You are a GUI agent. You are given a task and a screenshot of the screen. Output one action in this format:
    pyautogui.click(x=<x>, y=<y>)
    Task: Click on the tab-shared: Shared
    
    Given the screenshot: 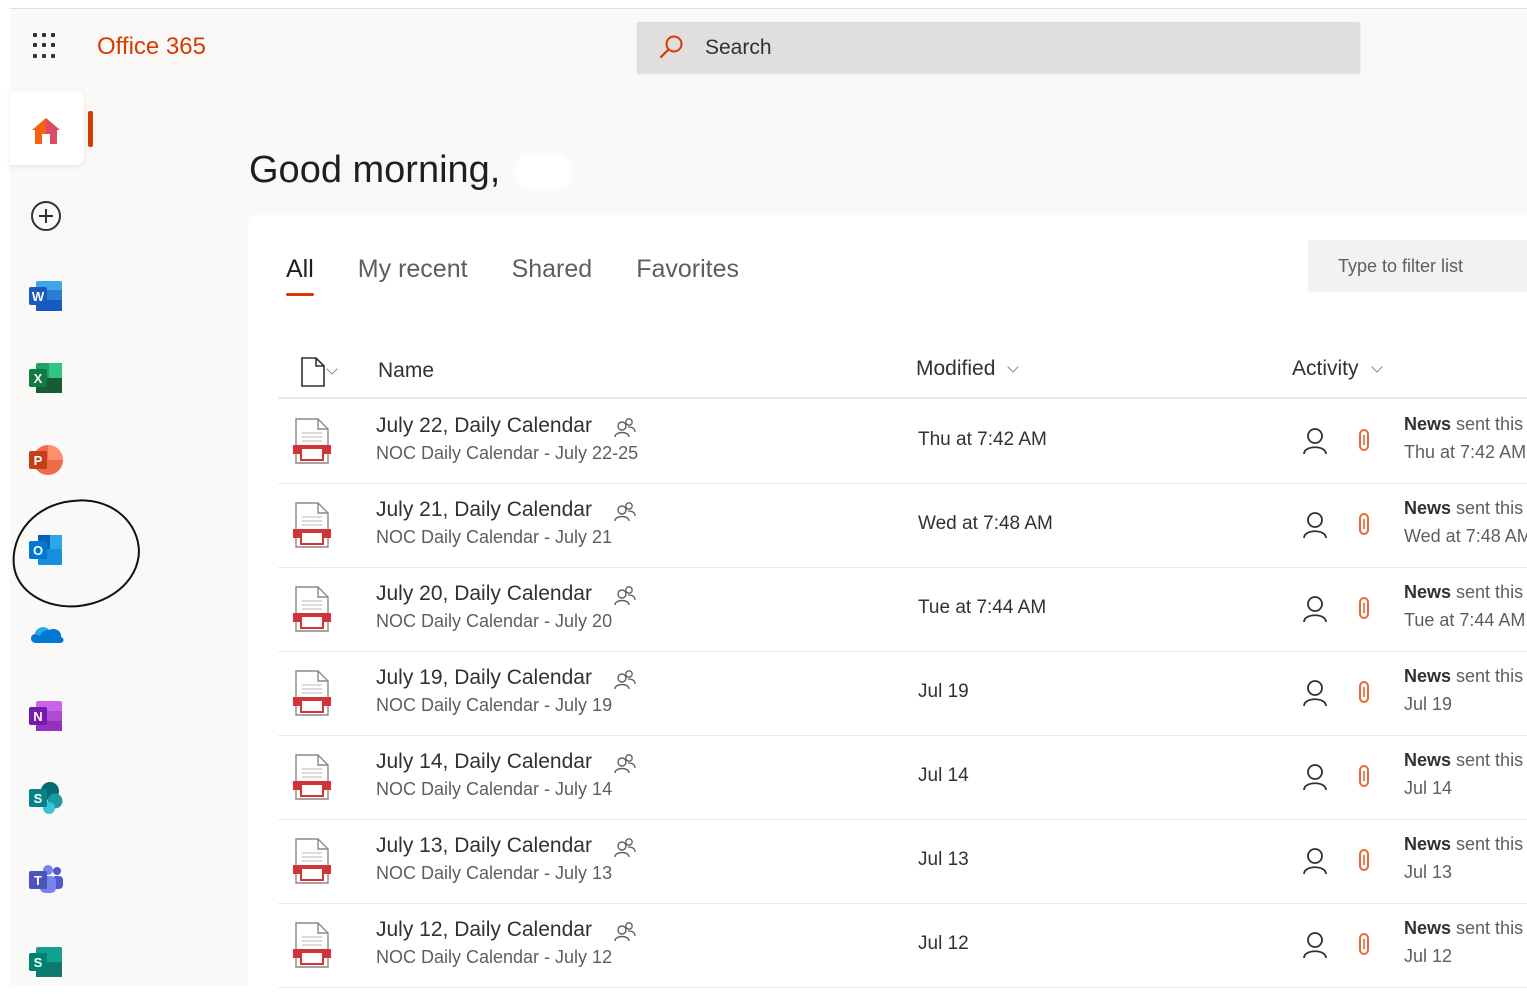 What is the action you would take?
    pyautogui.click(x=552, y=275)
    